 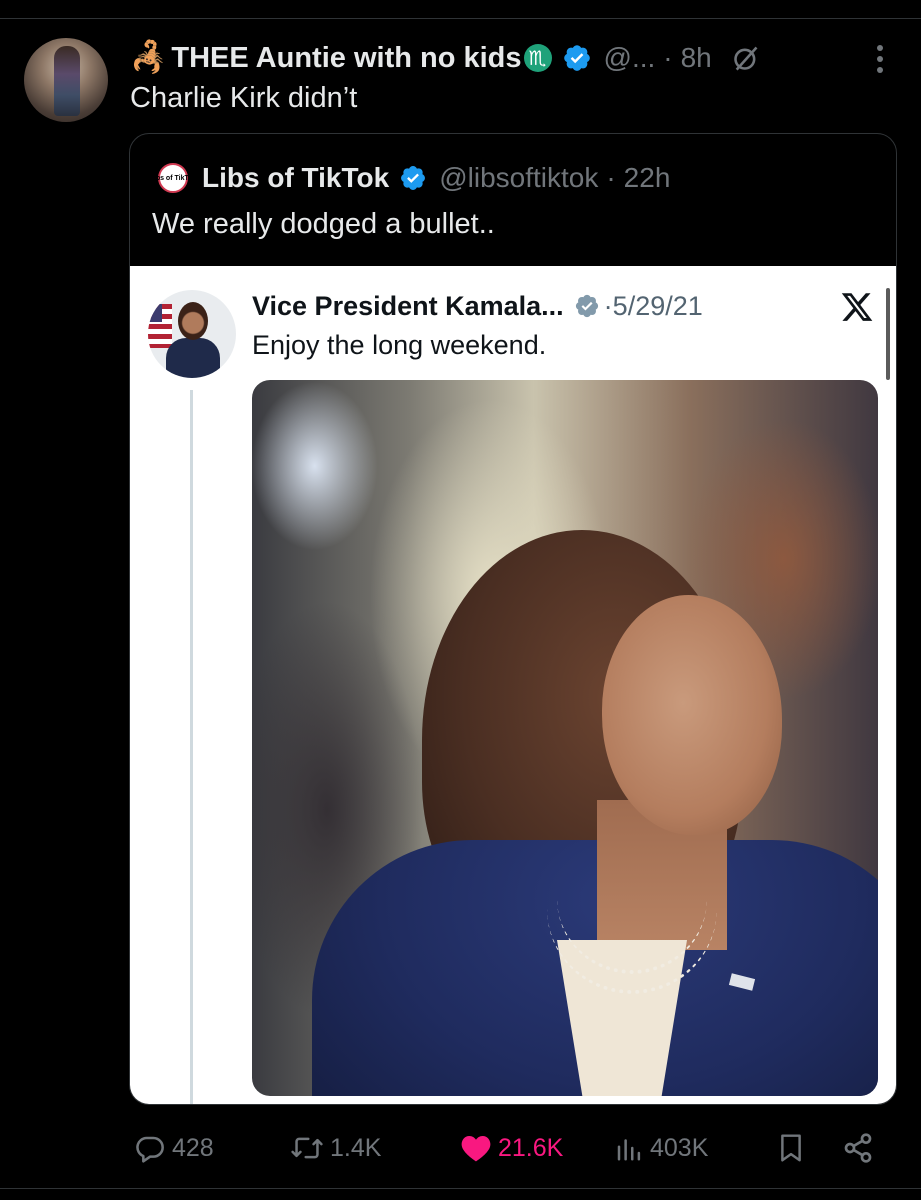 What do you see at coordinates (657, 305) in the screenshot?
I see `embedded-date: 5/29/21` at bounding box center [657, 305].